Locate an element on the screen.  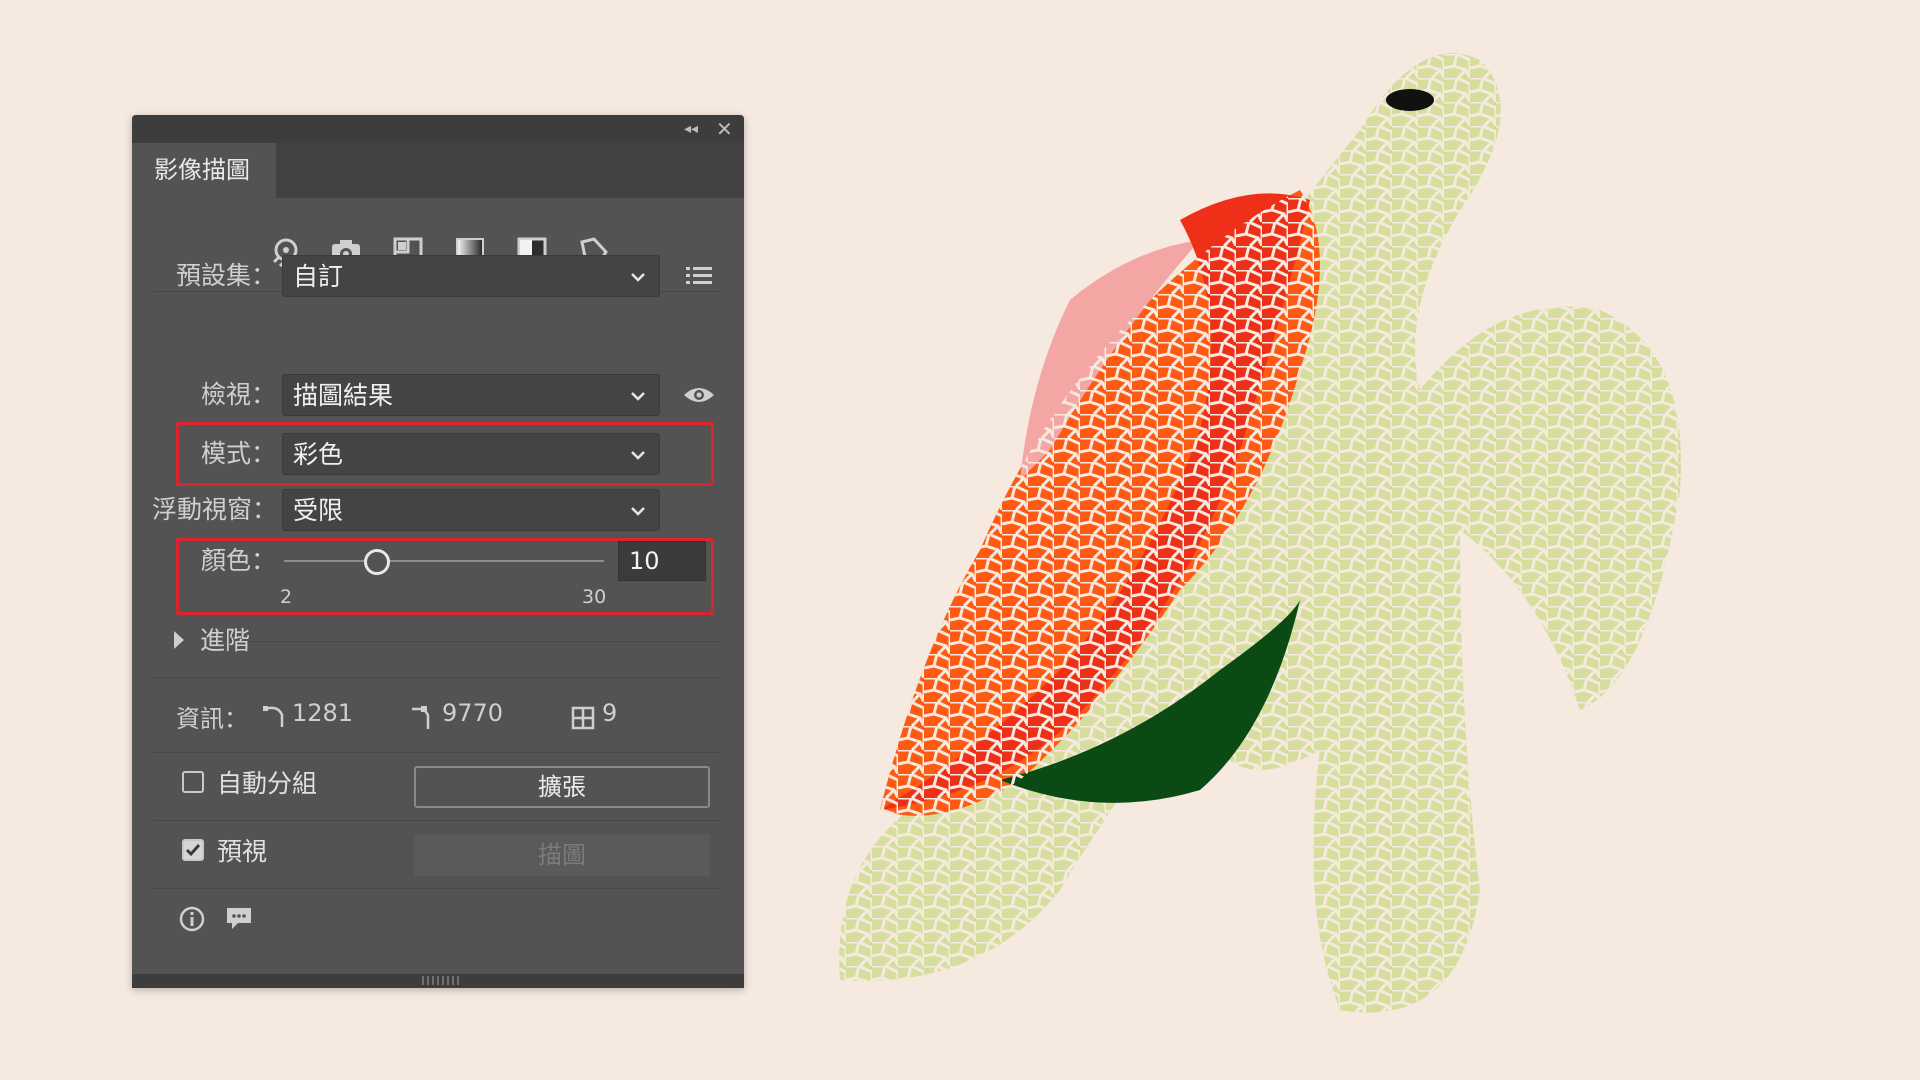
colors-slider-thumb is located at coordinates (376, 562).